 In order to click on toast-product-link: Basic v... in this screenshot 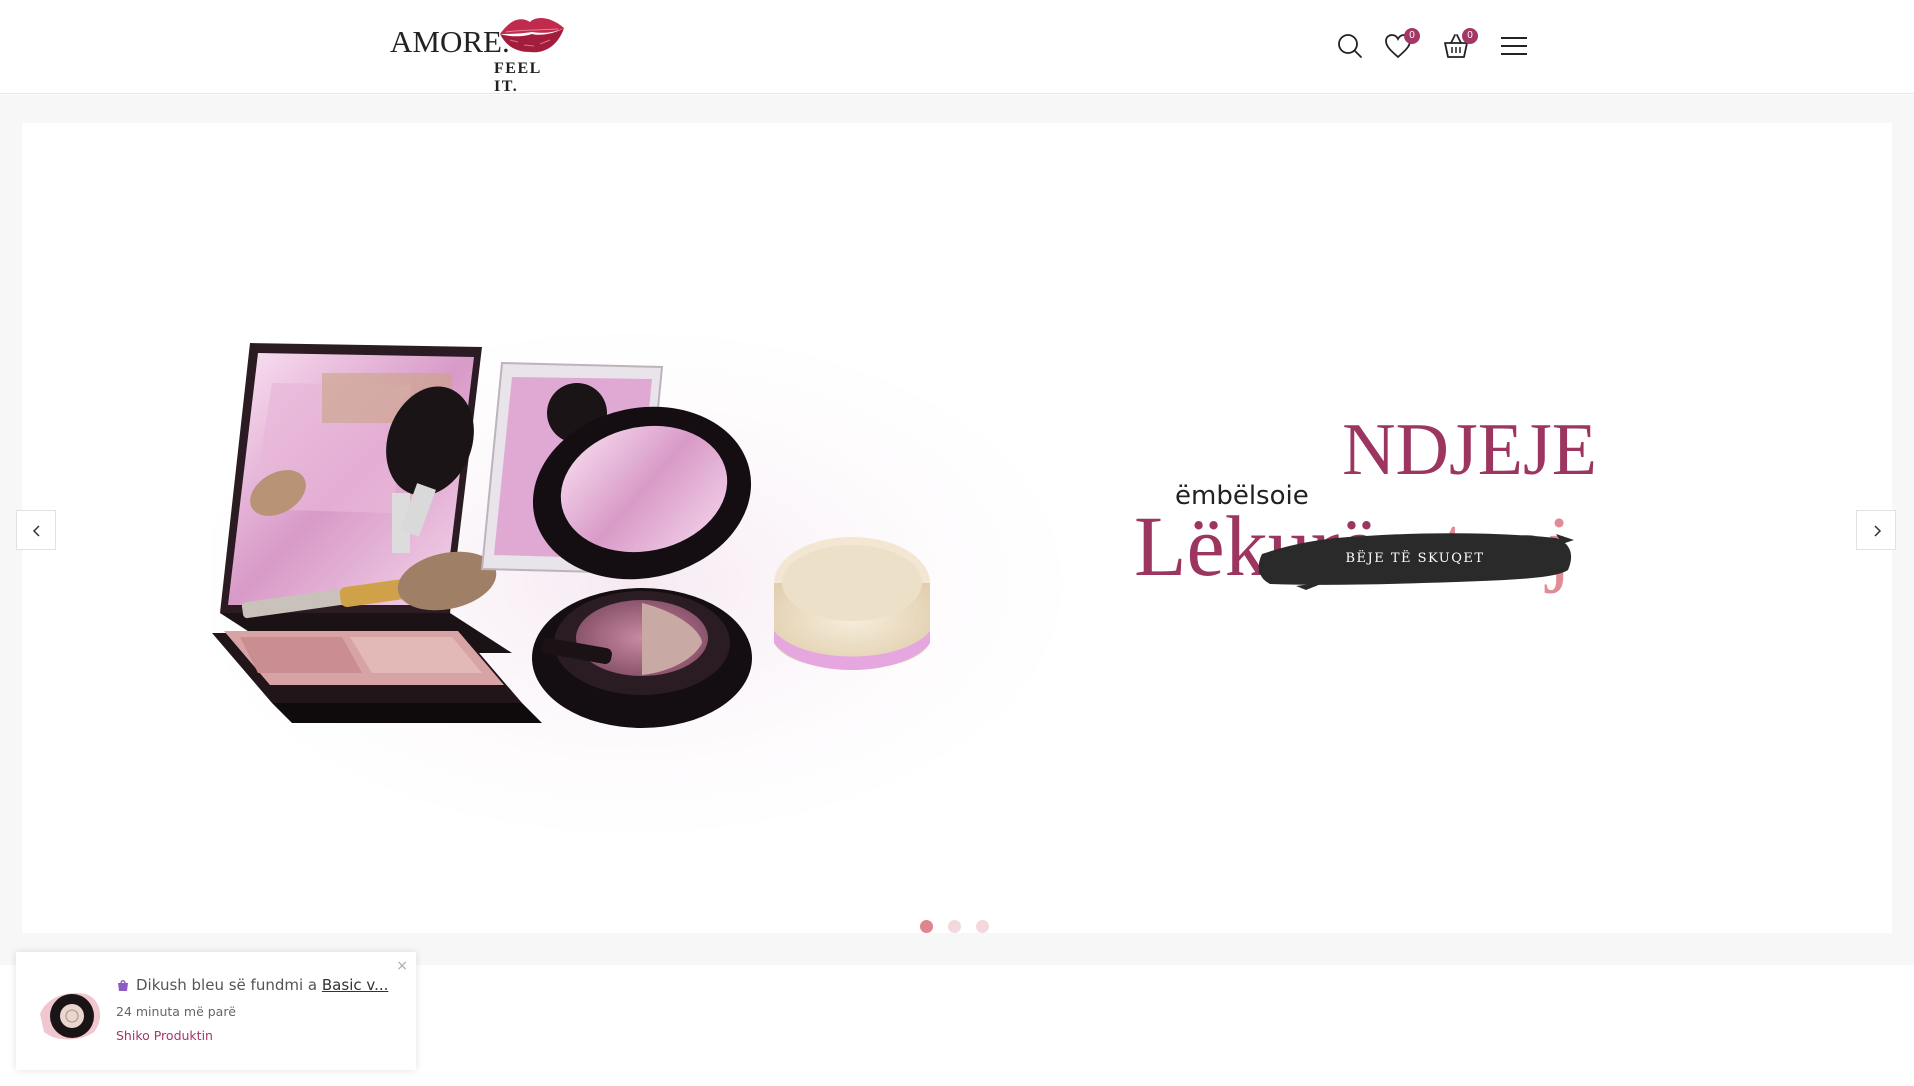, I will do `click(355, 985)`.